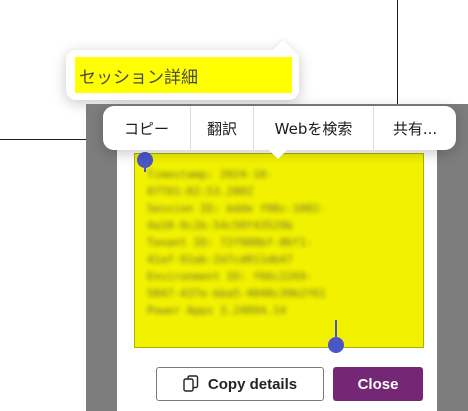  I want to click on selection-end-handle, so click(336, 345).